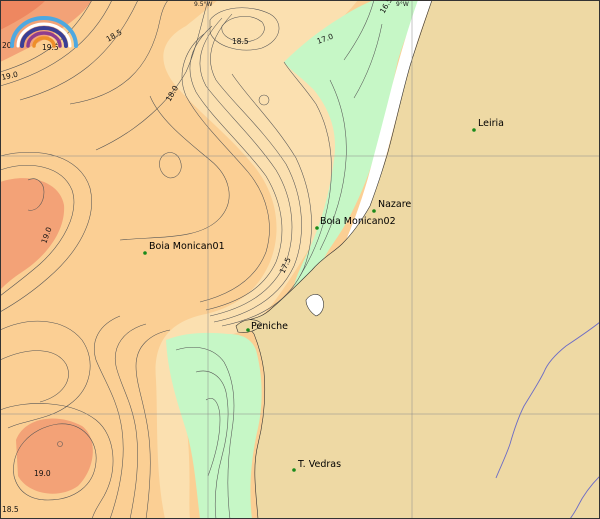  What do you see at coordinates (187, 246) in the screenshot?
I see `place-label-boia-monican01: Boia Monican01` at bounding box center [187, 246].